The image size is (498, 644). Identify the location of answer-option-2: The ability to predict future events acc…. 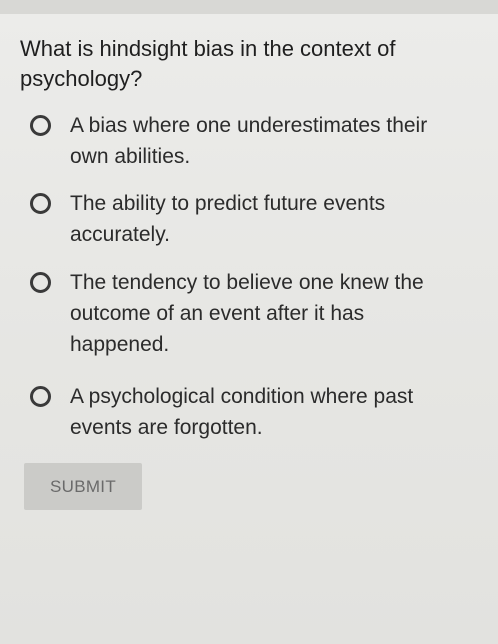
(240, 219).